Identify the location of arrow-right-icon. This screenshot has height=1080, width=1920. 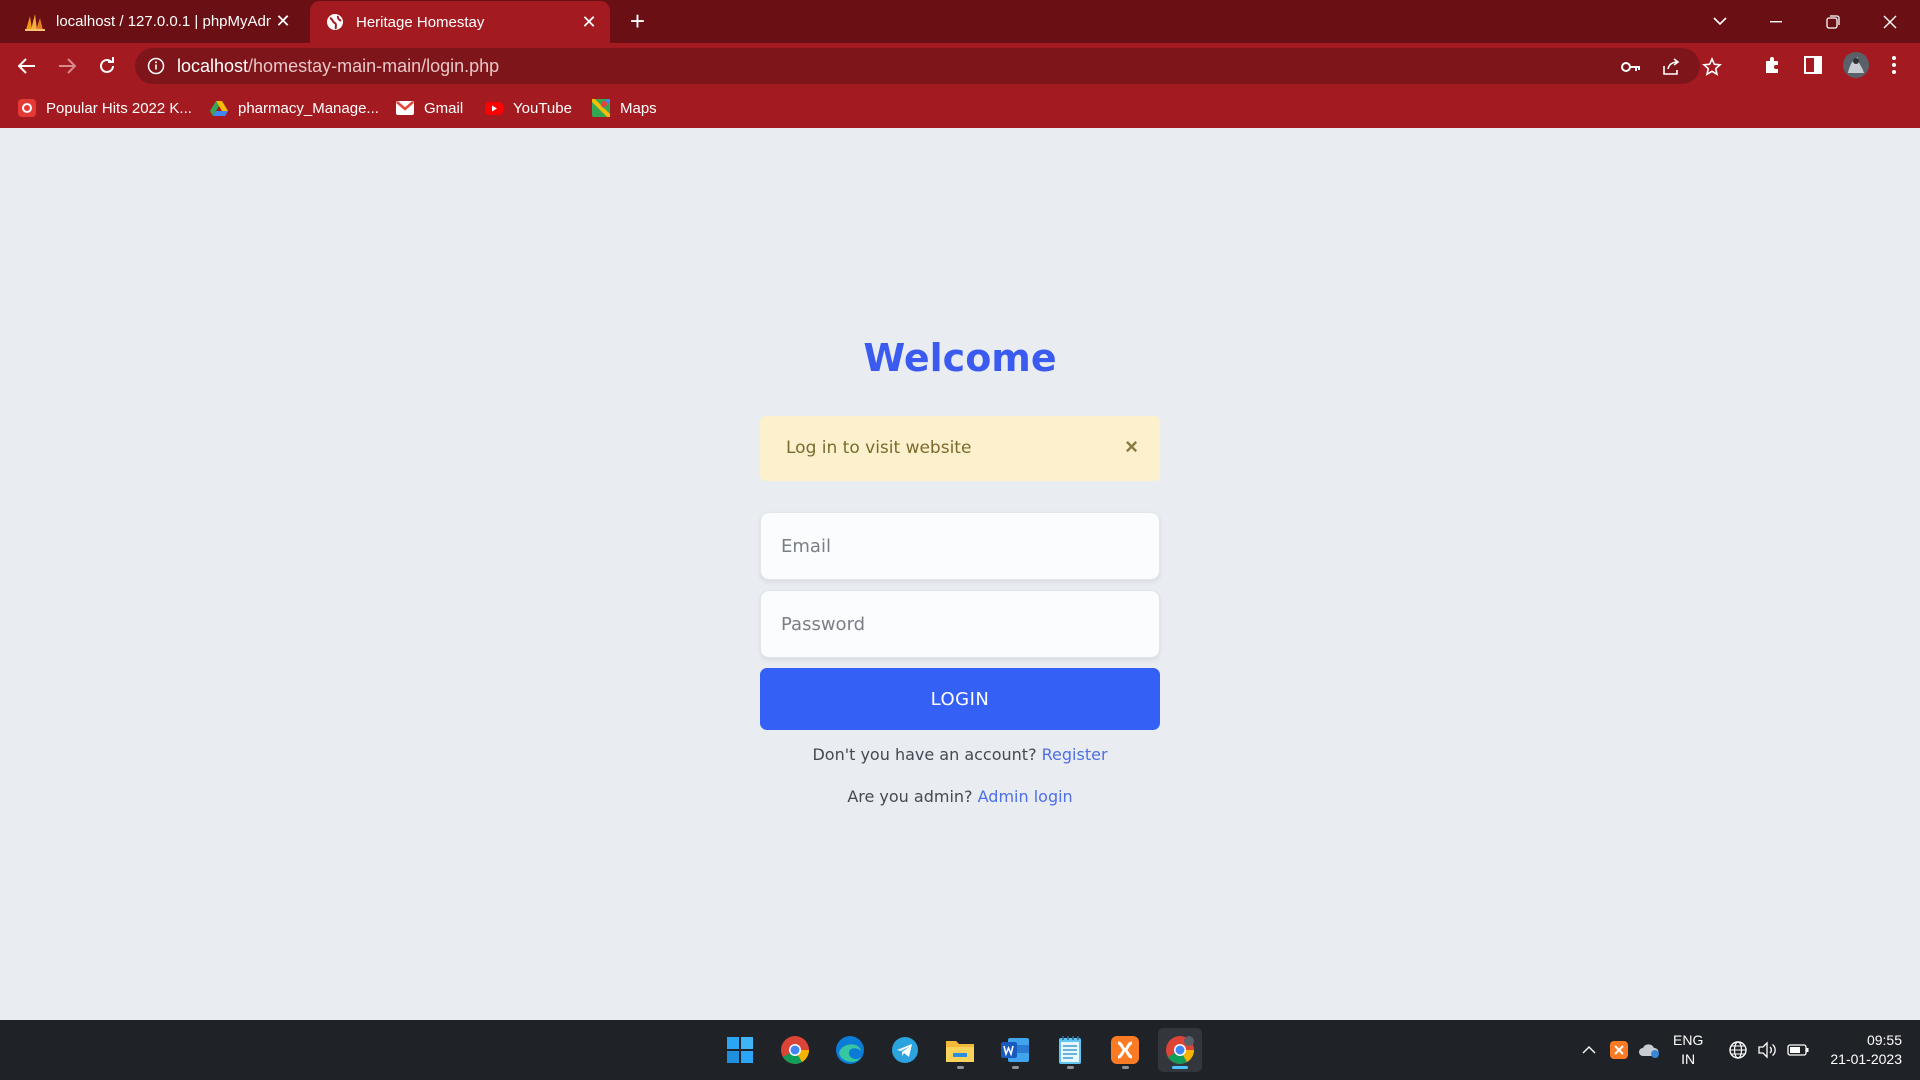
(67, 66).